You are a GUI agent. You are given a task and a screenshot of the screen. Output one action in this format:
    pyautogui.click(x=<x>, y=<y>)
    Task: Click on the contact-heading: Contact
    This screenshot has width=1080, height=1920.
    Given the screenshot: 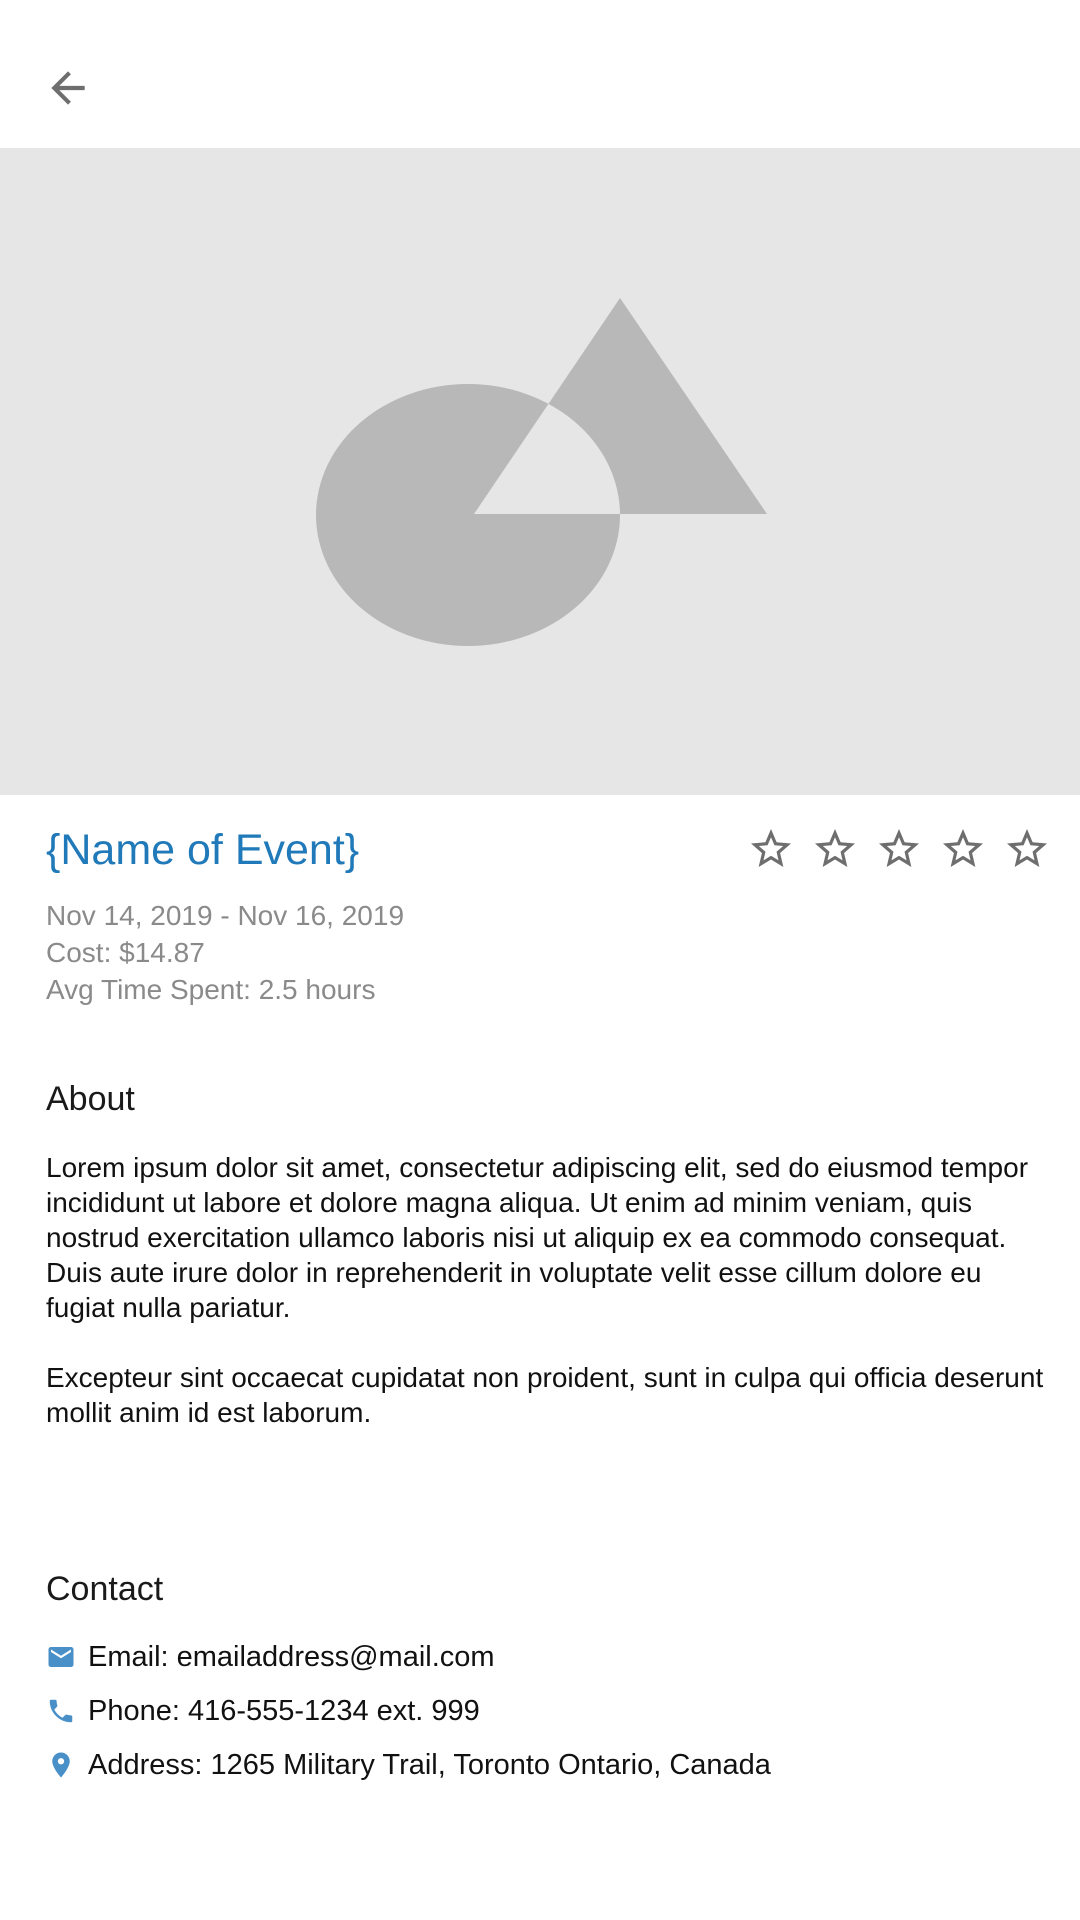 What is the action you would take?
    pyautogui.click(x=105, y=1589)
    